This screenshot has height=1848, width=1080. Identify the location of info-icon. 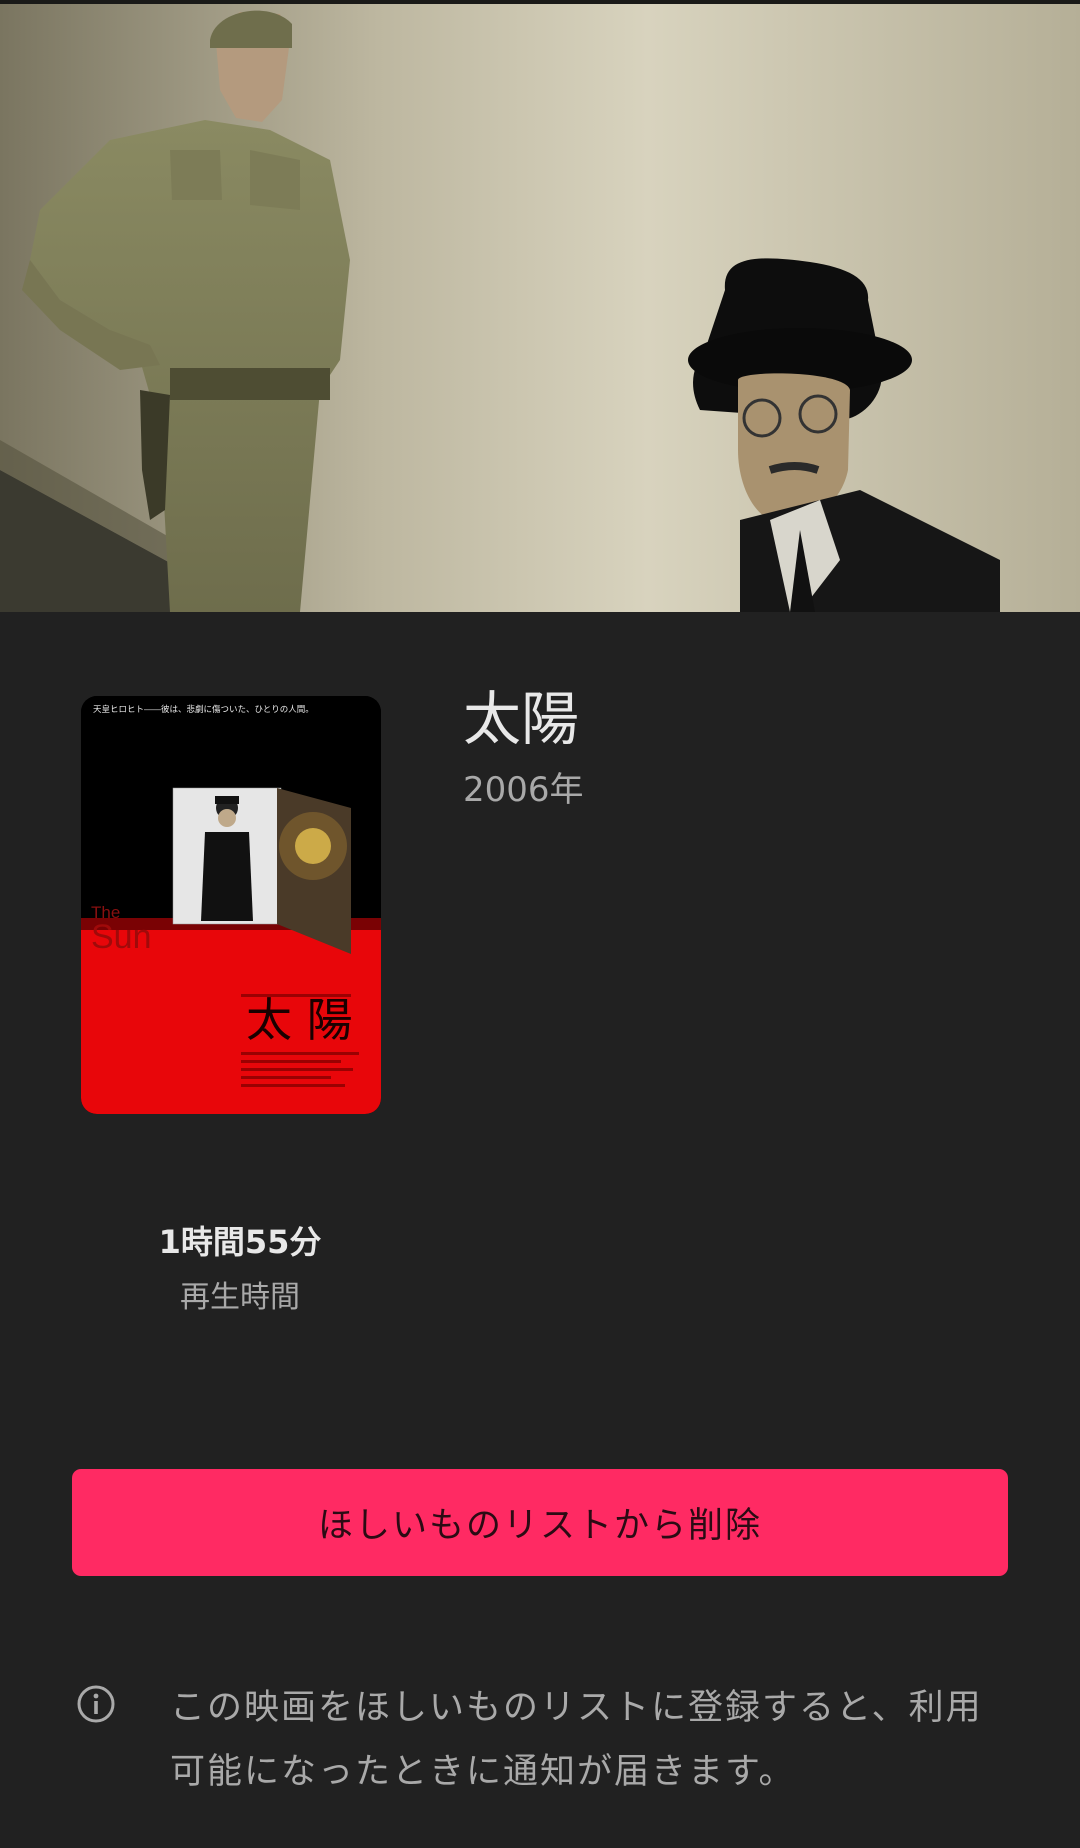
(96, 1704).